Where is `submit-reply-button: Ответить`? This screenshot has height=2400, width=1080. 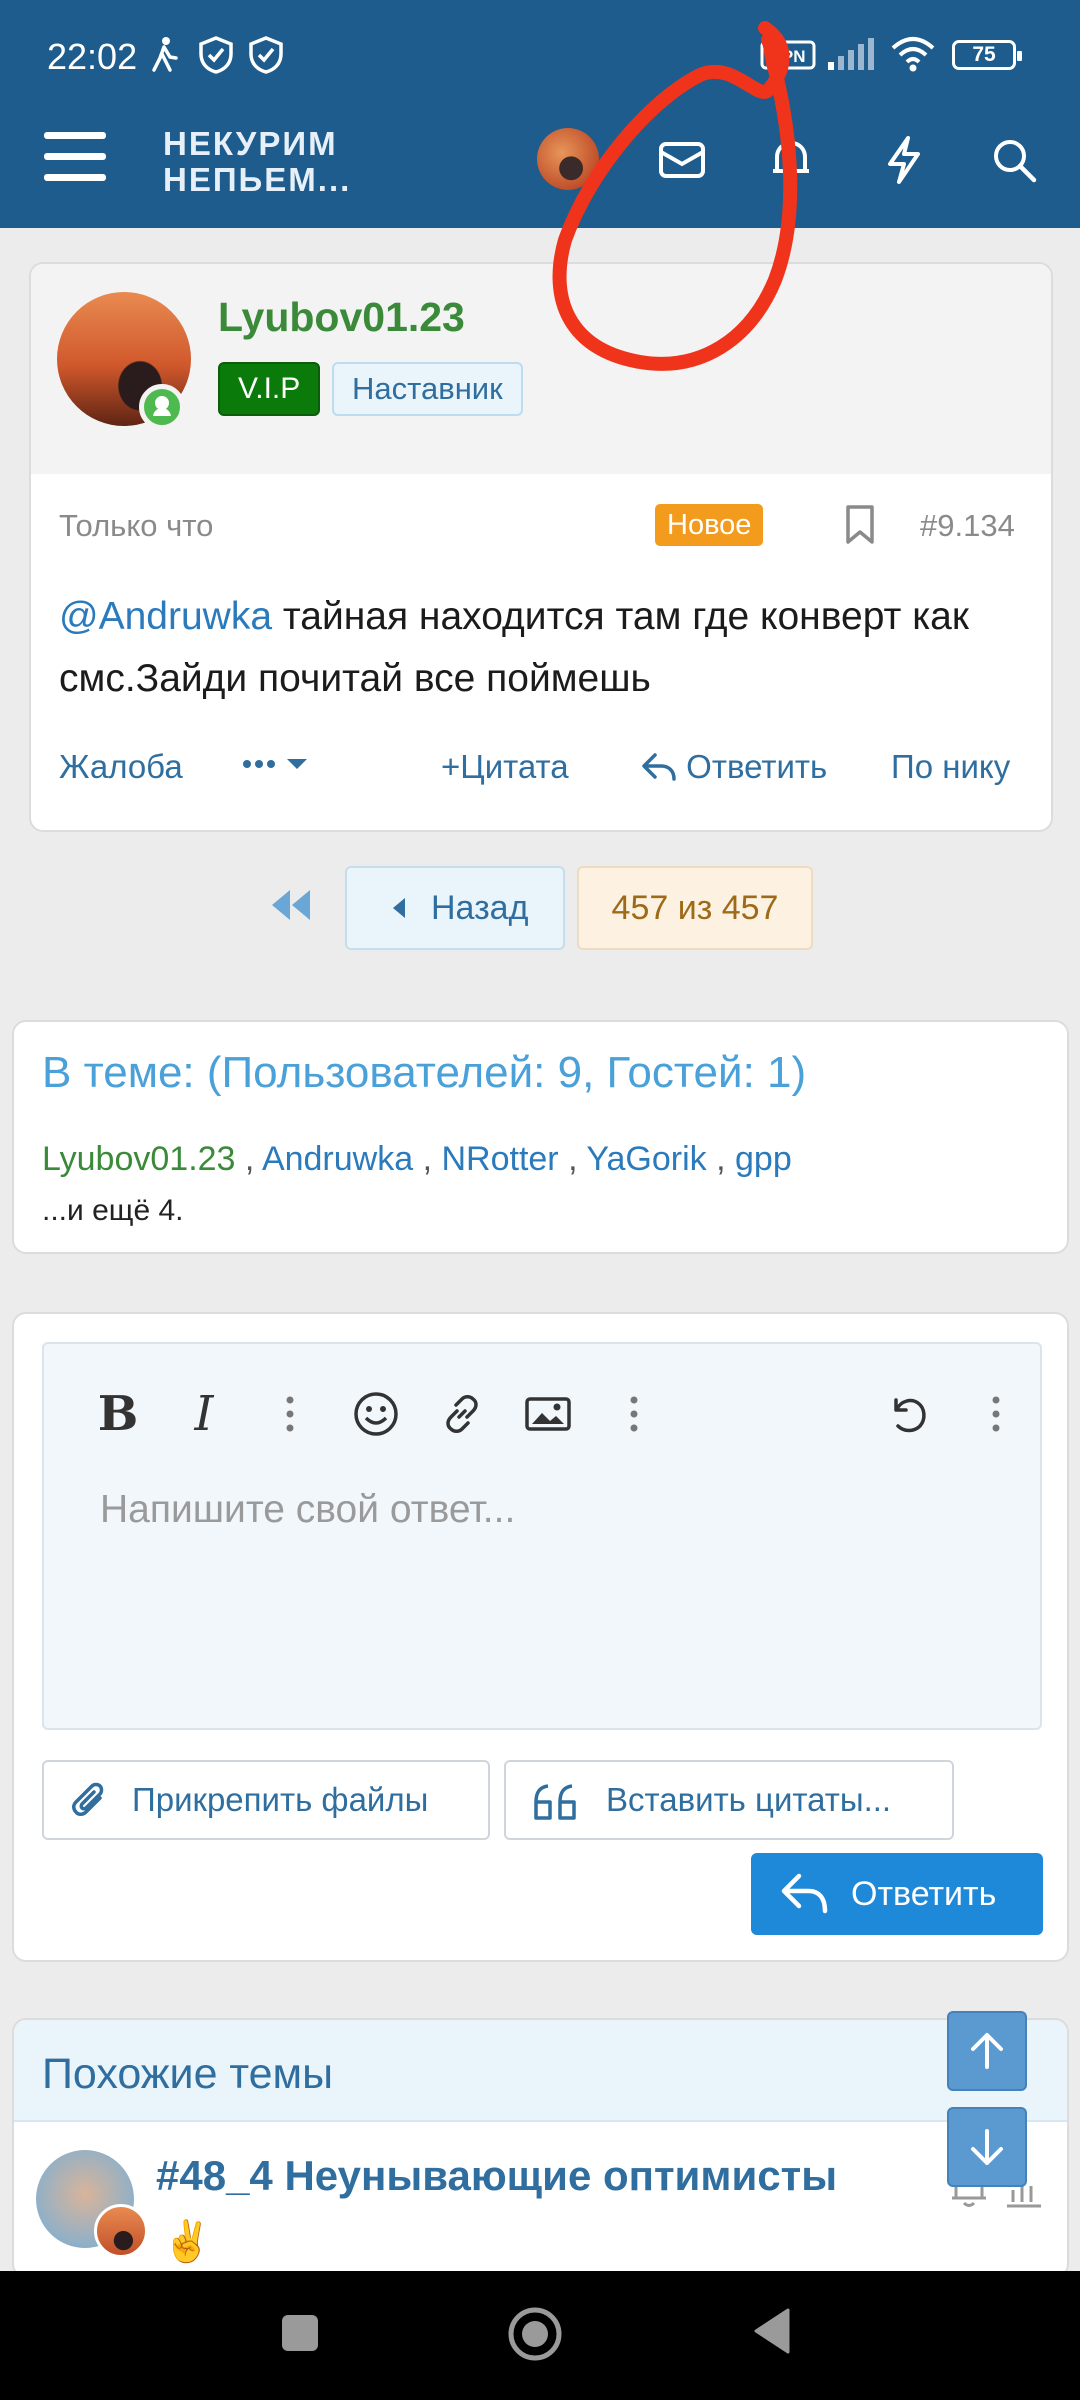 submit-reply-button: Ответить is located at coordinates (897, 1894).